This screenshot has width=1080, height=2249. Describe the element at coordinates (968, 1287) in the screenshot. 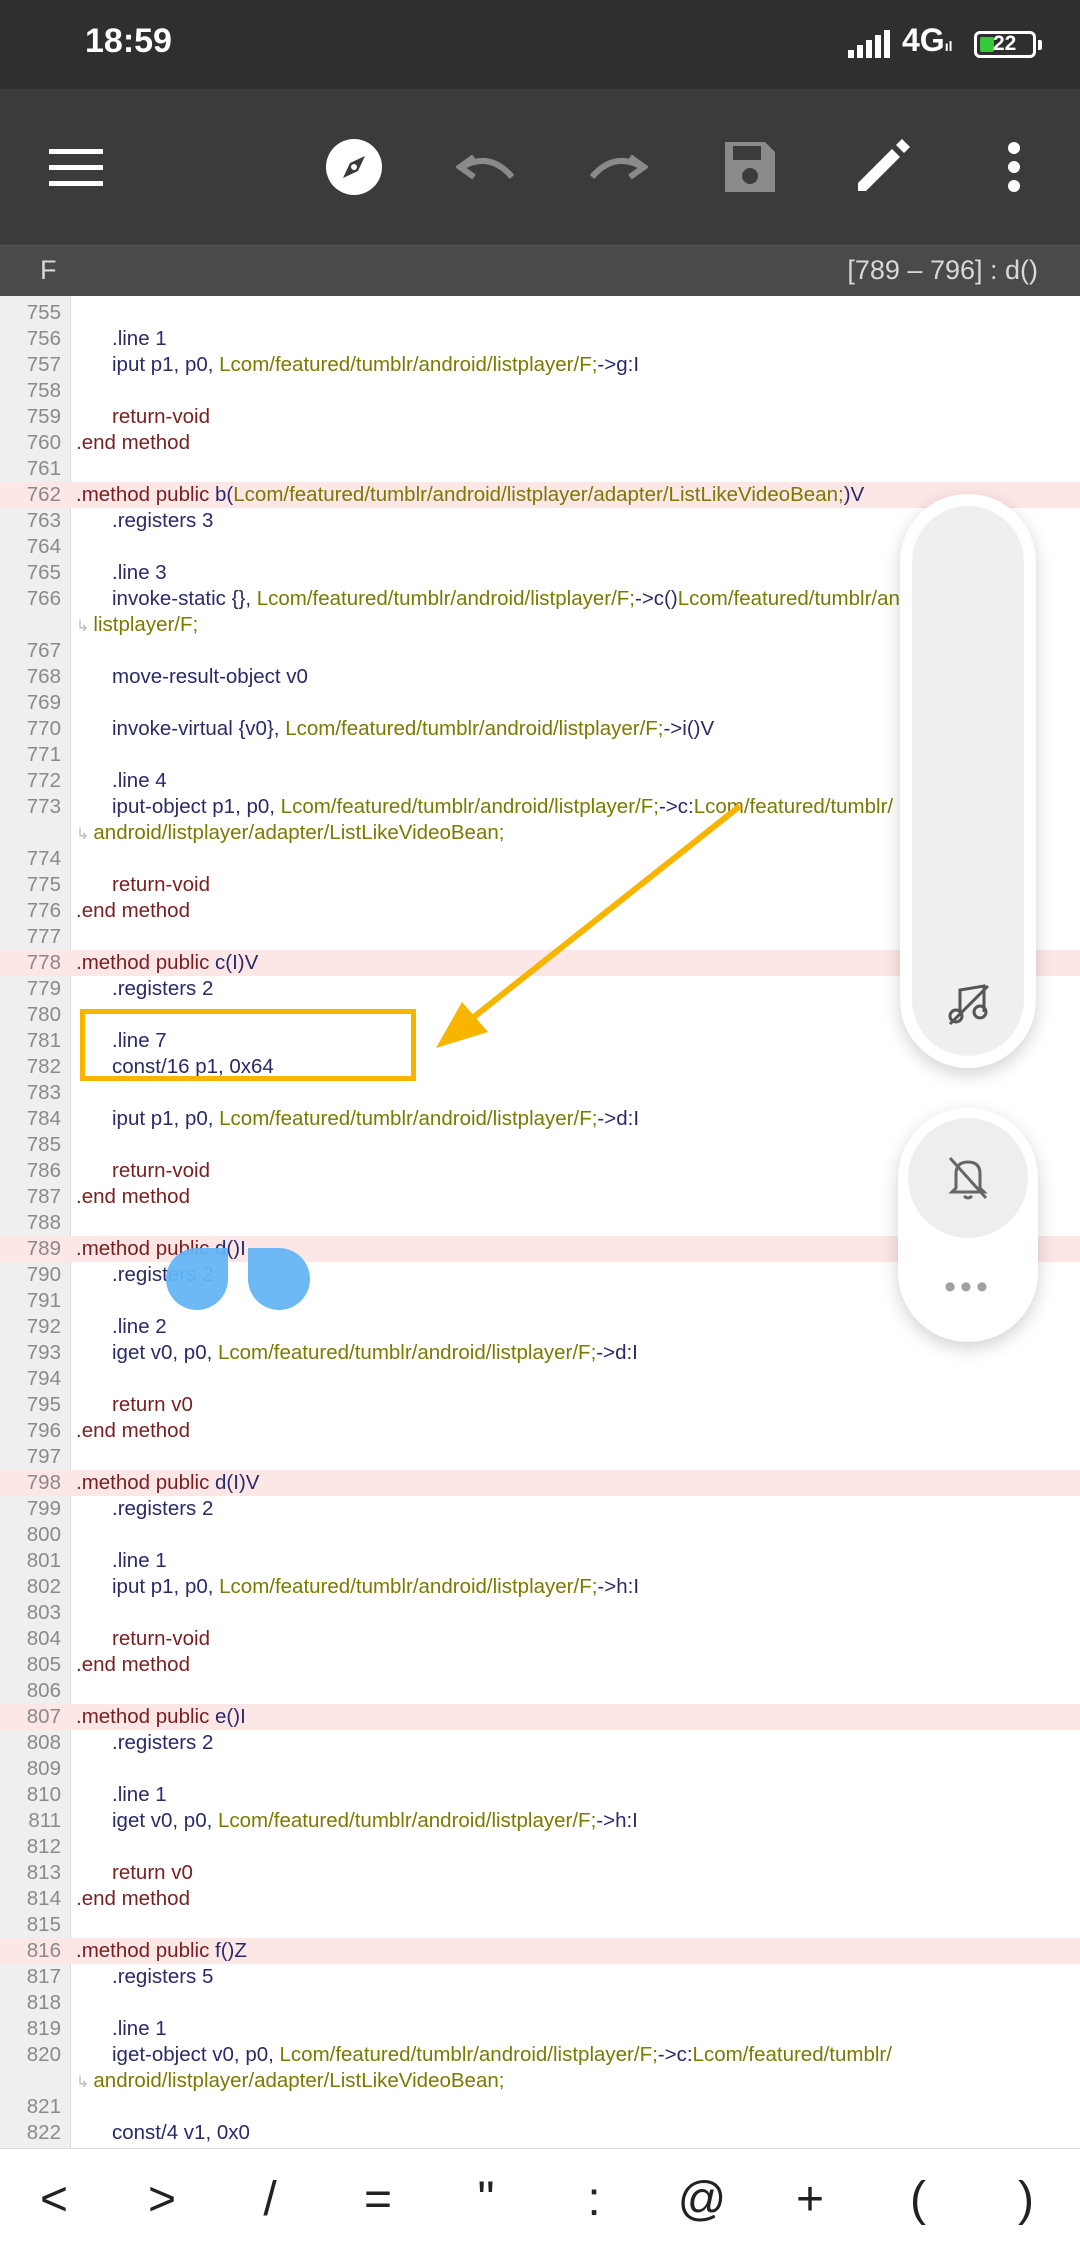

I see `more-options-icon: •••` at that location.